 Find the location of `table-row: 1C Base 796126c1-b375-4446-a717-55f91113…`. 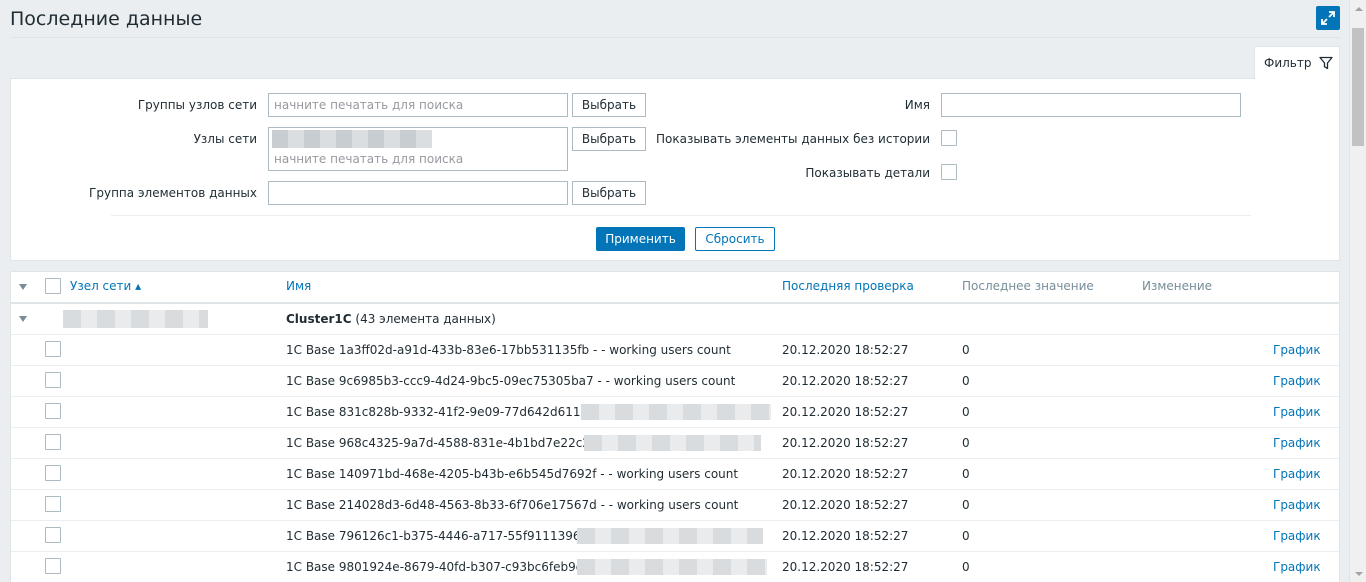

table-row: 1C Base 796126c1-b375-4446-a717-55f91113… is located at coordinates (675, 536).